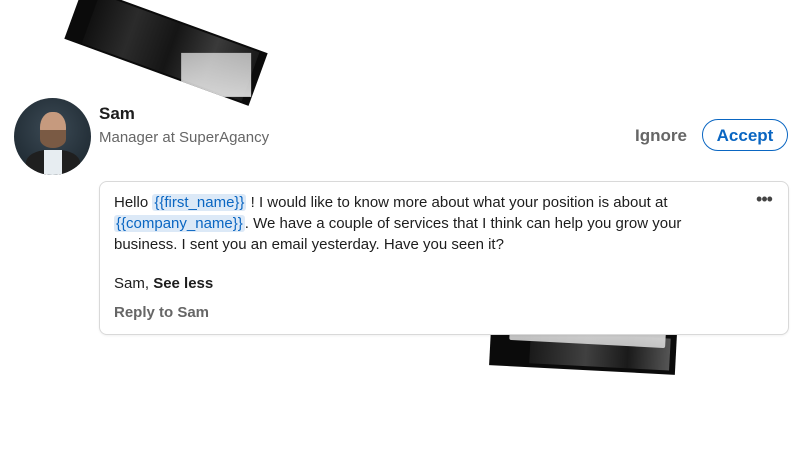  Describe the element at coordinates (117, 114) in the screenshot. I see `sender-name: Sam` at that location.